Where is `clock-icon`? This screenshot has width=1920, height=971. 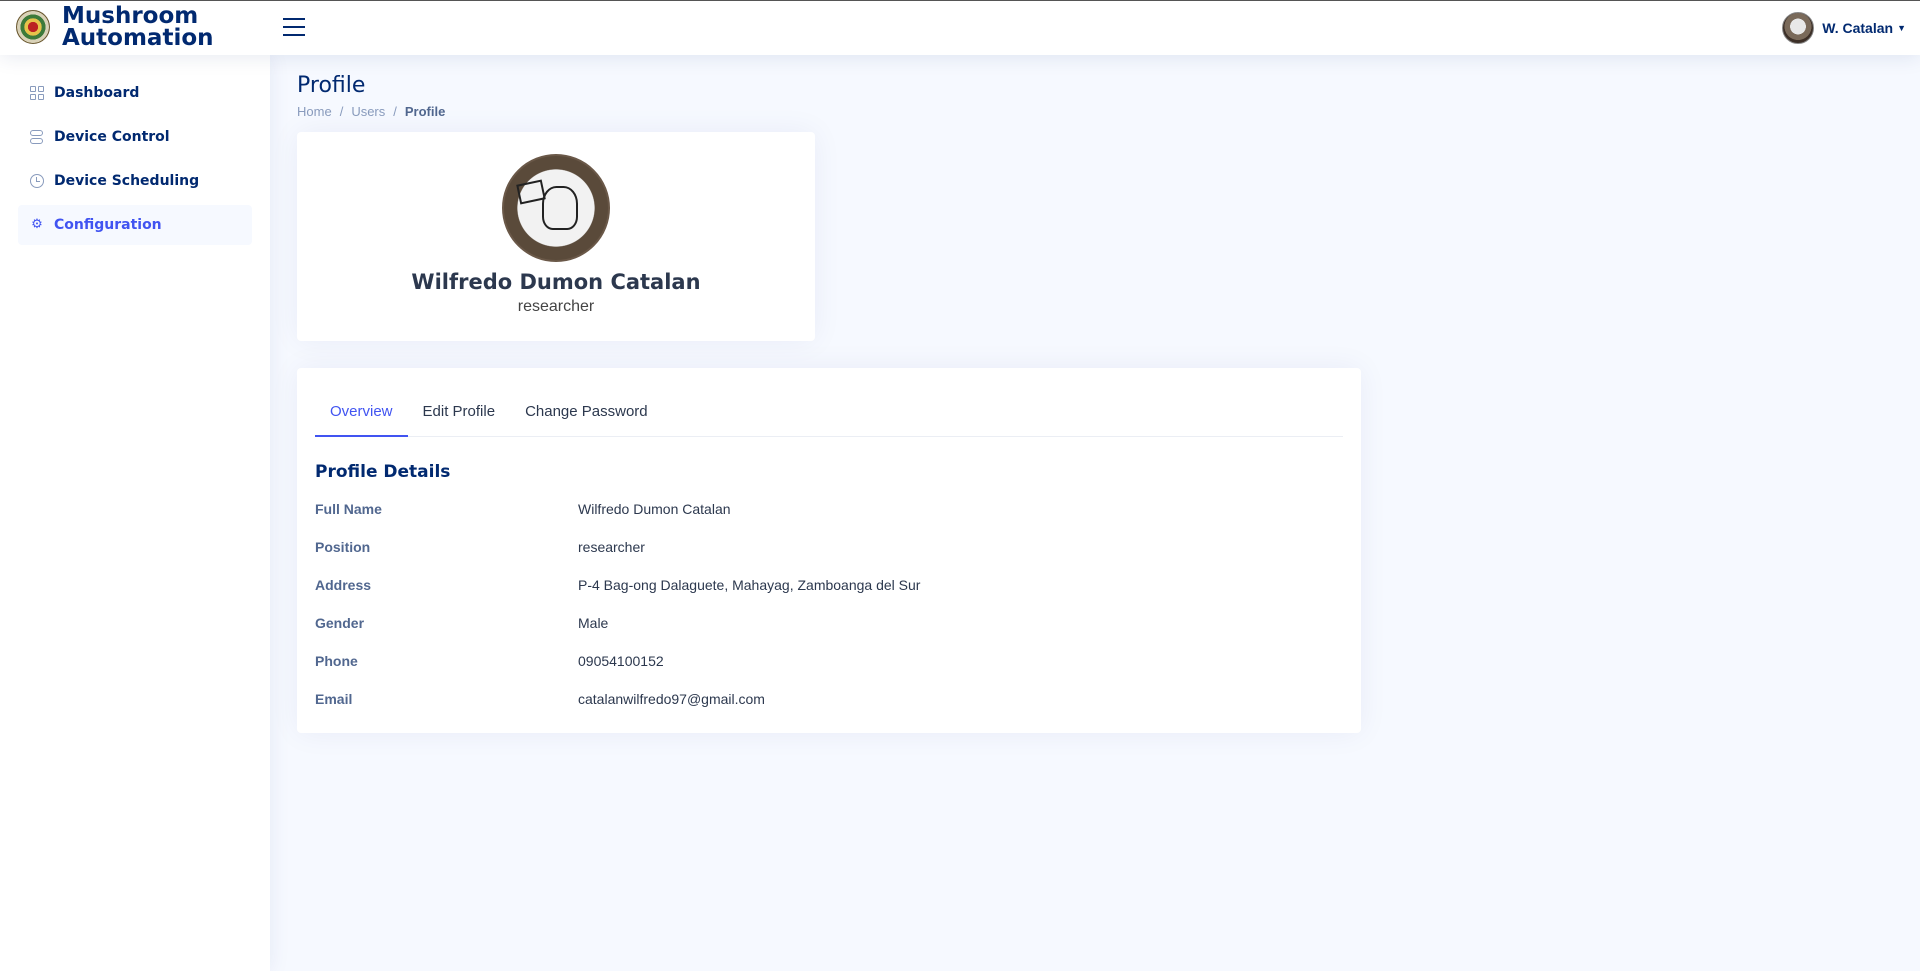 clock-icon is located at coordinates (37, 181).